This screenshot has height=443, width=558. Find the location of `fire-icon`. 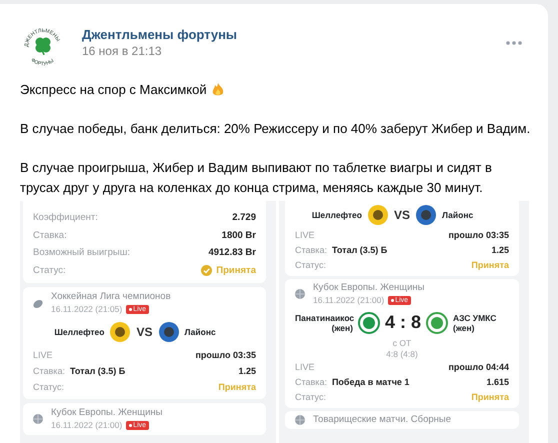

fire-icon is located at coordinates (217, 89).